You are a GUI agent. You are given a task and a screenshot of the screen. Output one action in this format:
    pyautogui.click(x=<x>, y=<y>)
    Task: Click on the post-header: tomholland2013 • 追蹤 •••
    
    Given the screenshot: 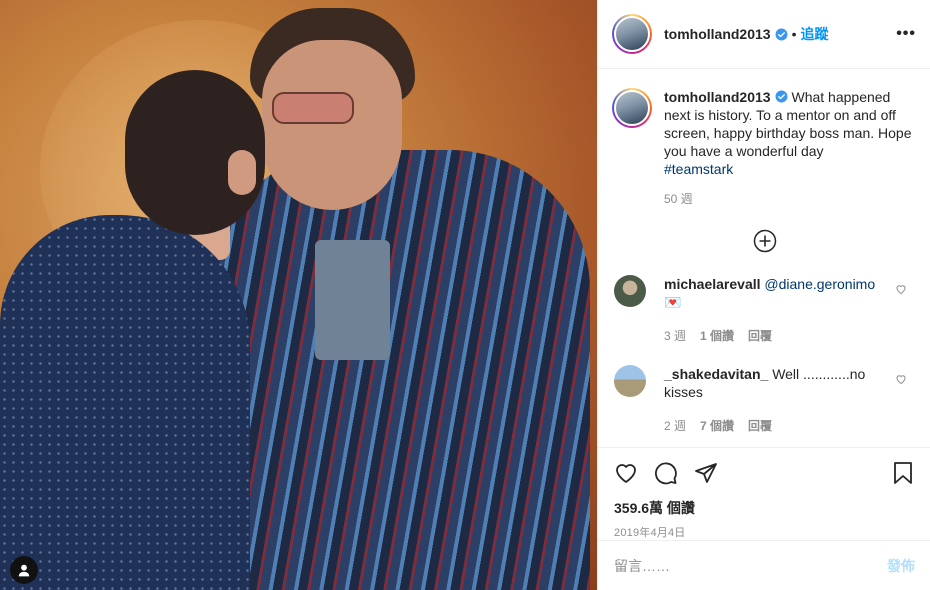 What is the action you would take?
    pyautogui.click(x=764, y=34)
    